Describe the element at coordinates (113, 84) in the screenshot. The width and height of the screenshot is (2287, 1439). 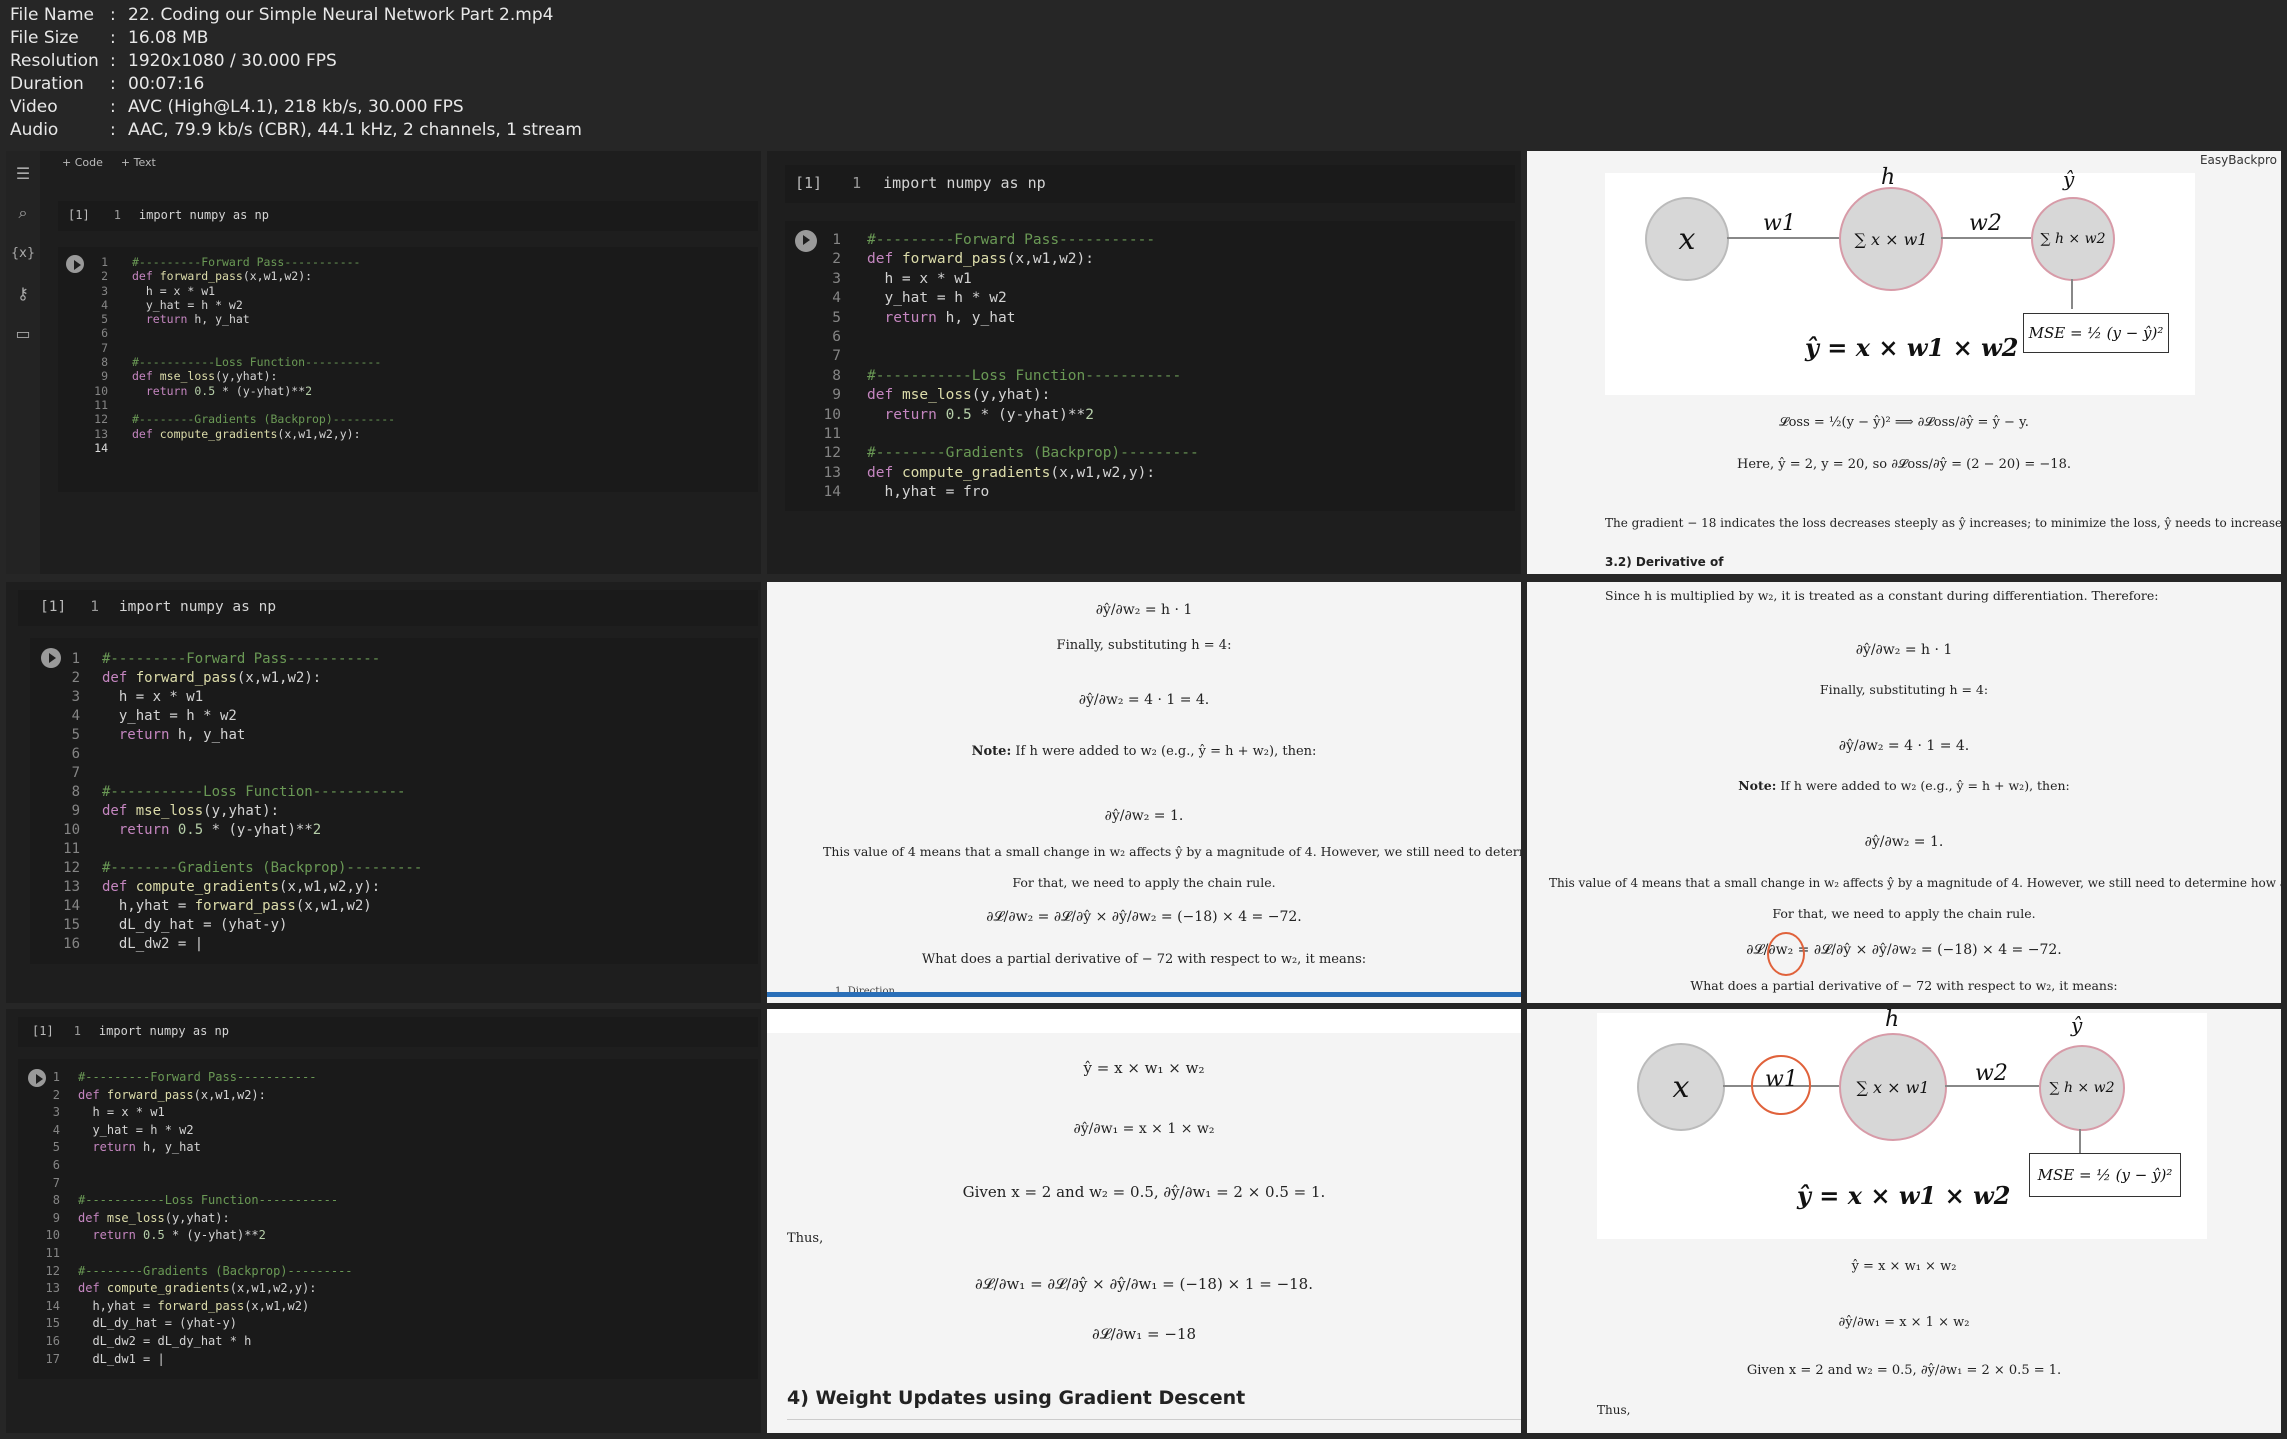
I see `info-colon: :` at that location.